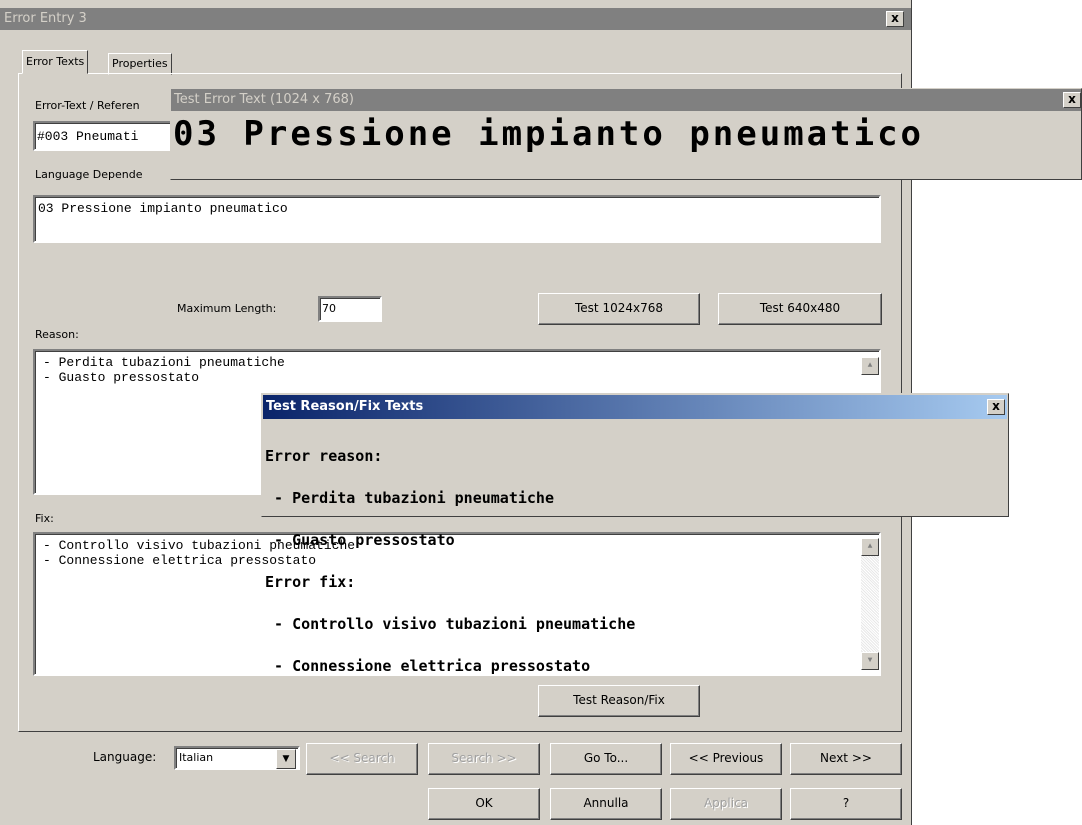 This screenshot has width=1082, height=825. What do you see at coordinates (1072, 100) in the screenshot?
I see `test-error-close-button: x` at bounding box center [1072, 100].